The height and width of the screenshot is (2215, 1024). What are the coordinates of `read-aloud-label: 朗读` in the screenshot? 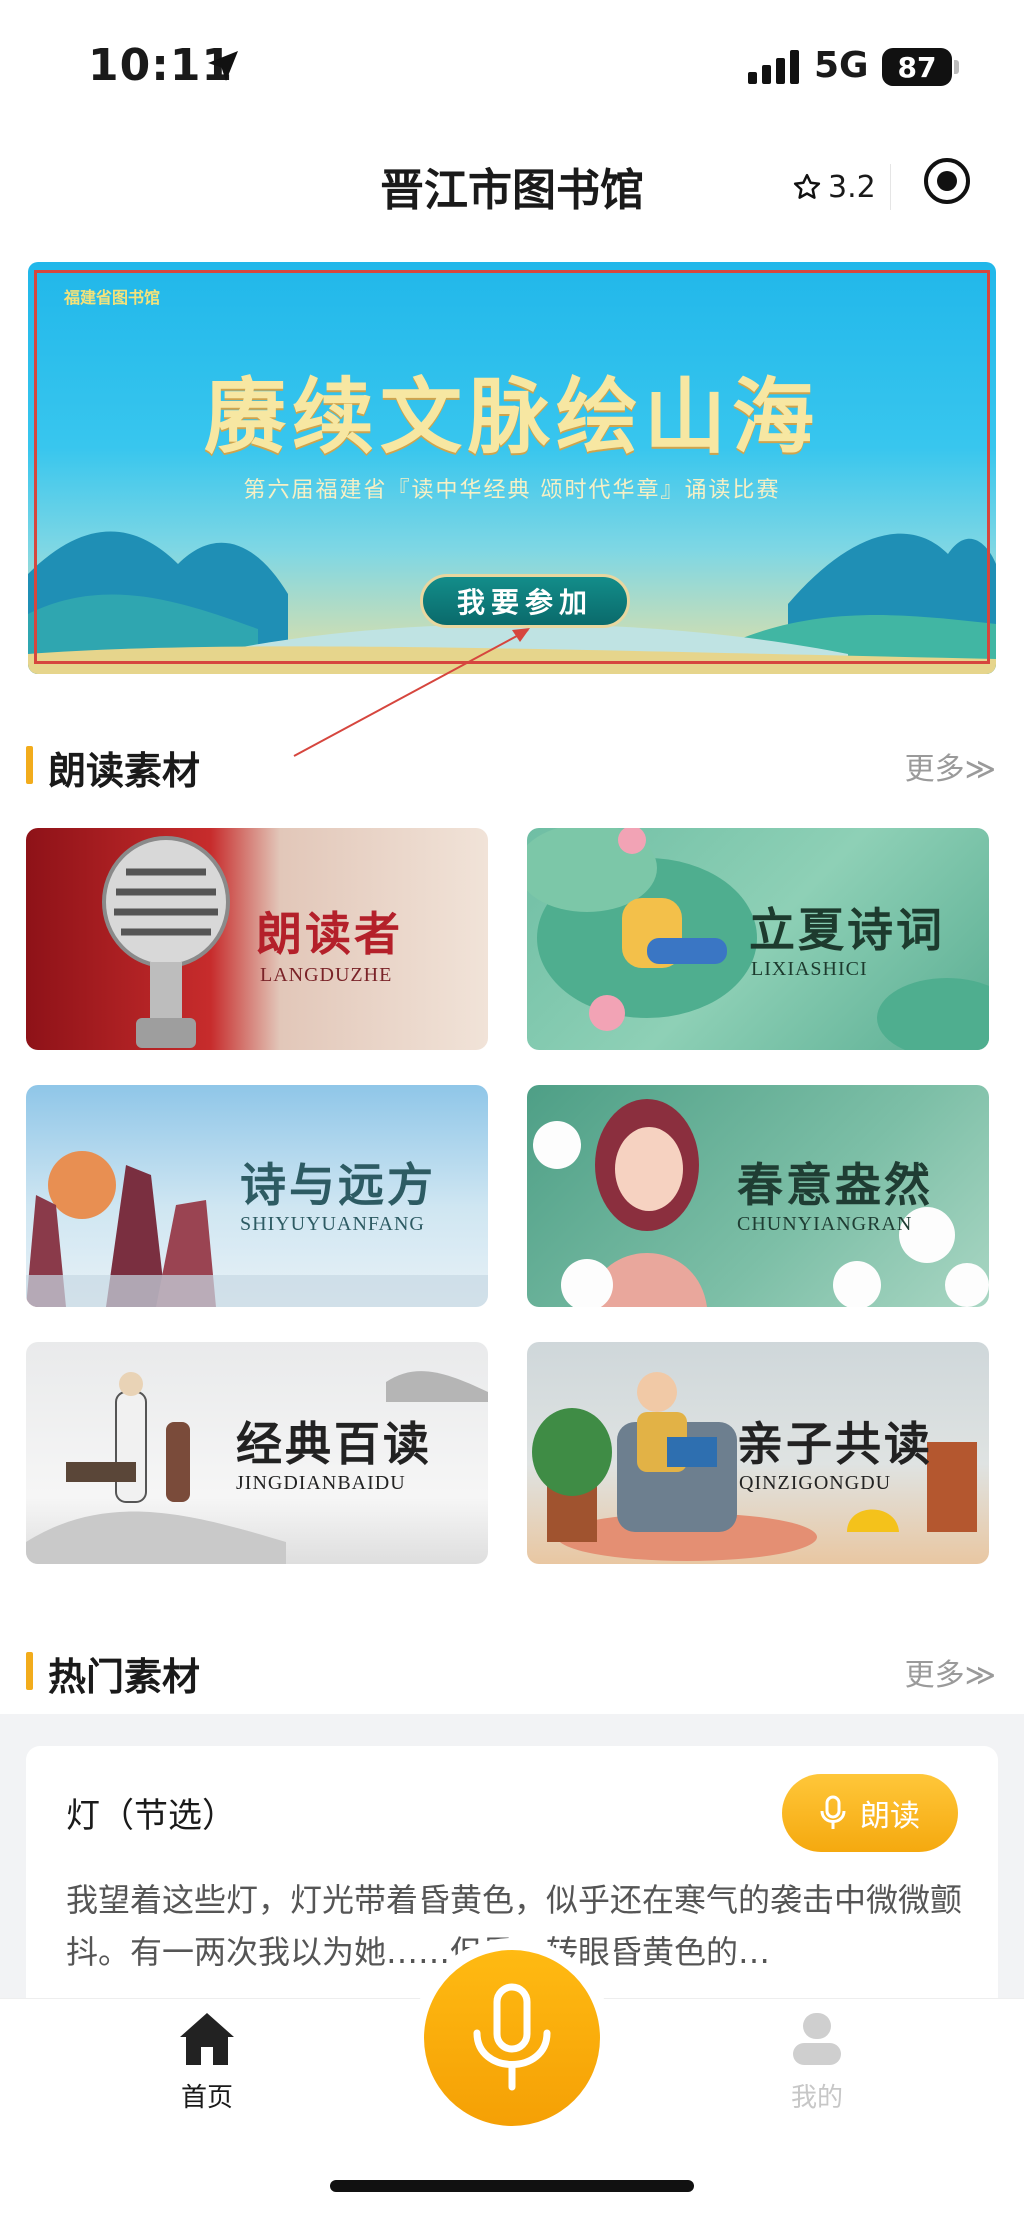 It's located at (890, 1816).